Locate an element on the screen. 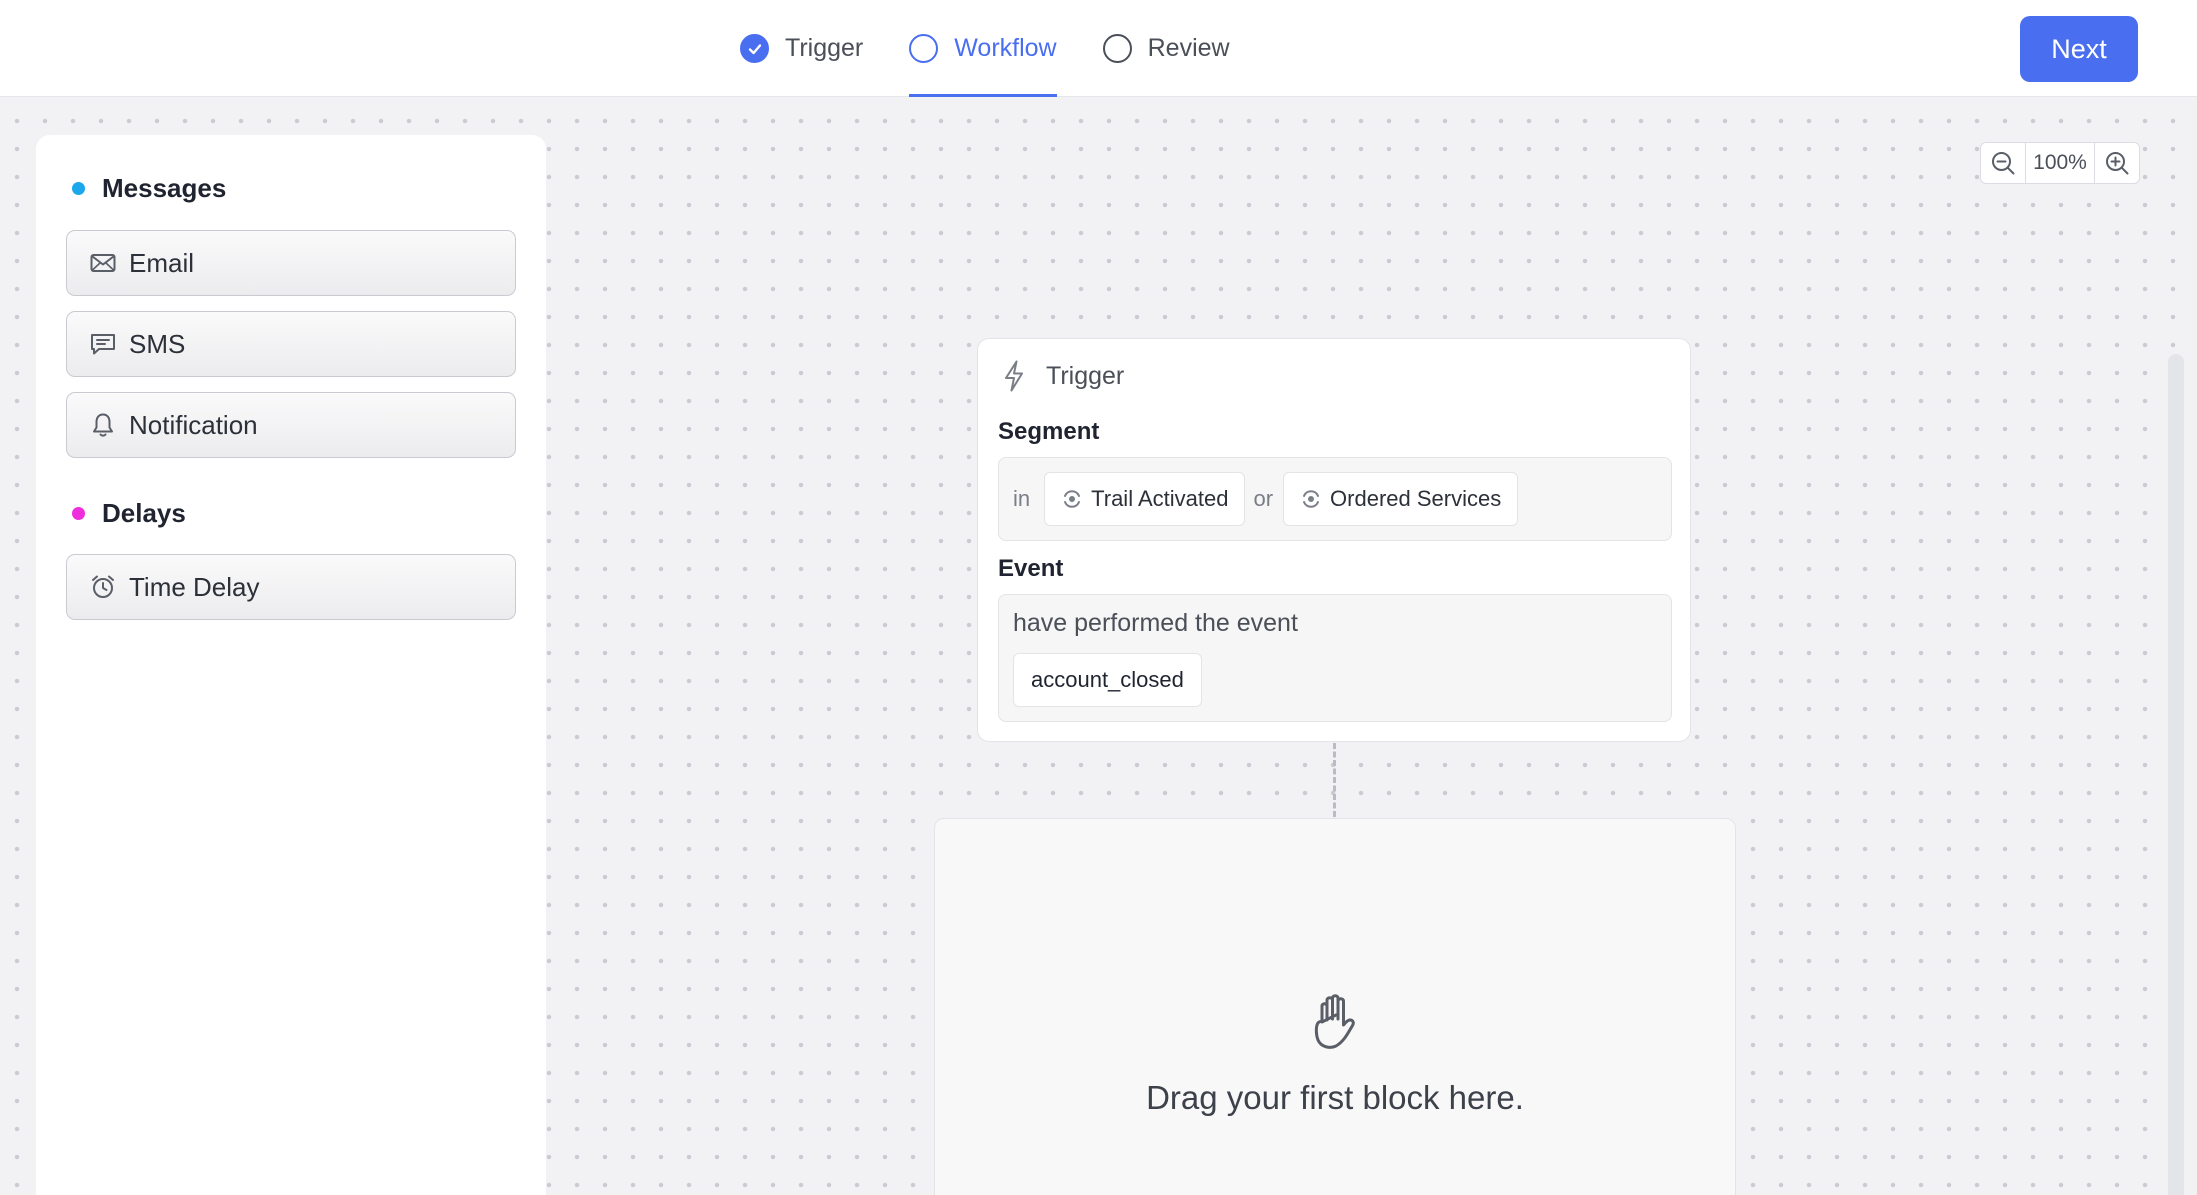  segment-box: in Trail Activated or Ordered Services is located at coordinates (1335, 499).